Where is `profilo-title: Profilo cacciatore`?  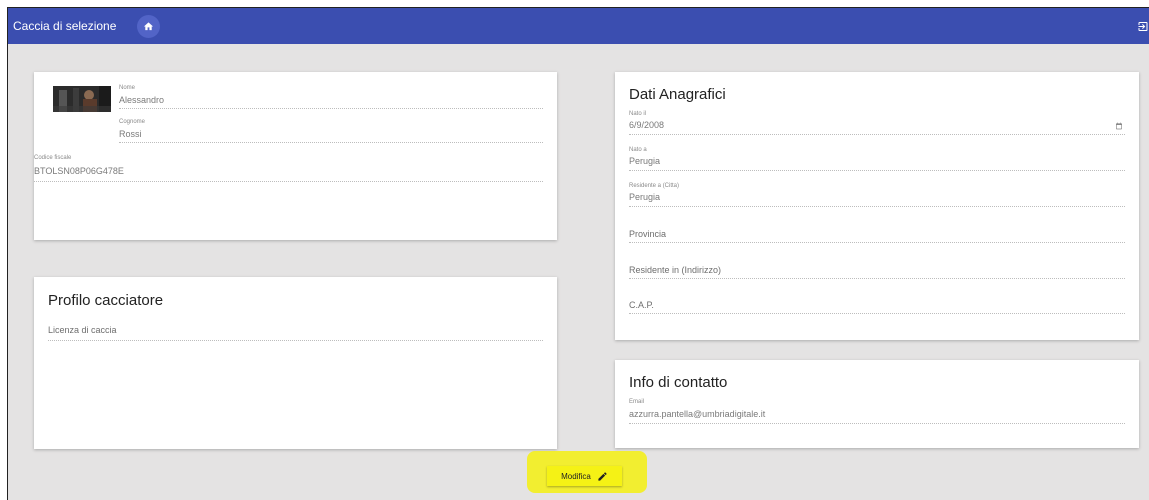
profilo-title: Profilo cacciatore is located at coordinates (106, 300).